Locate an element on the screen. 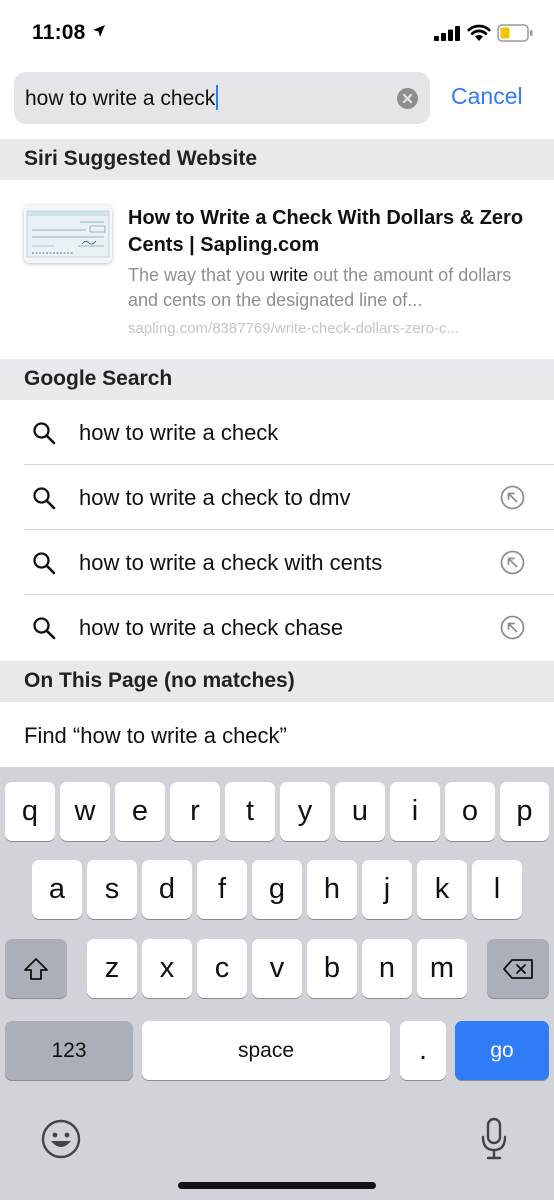  search-input: how to write a check is located at coordinates (222, 98).